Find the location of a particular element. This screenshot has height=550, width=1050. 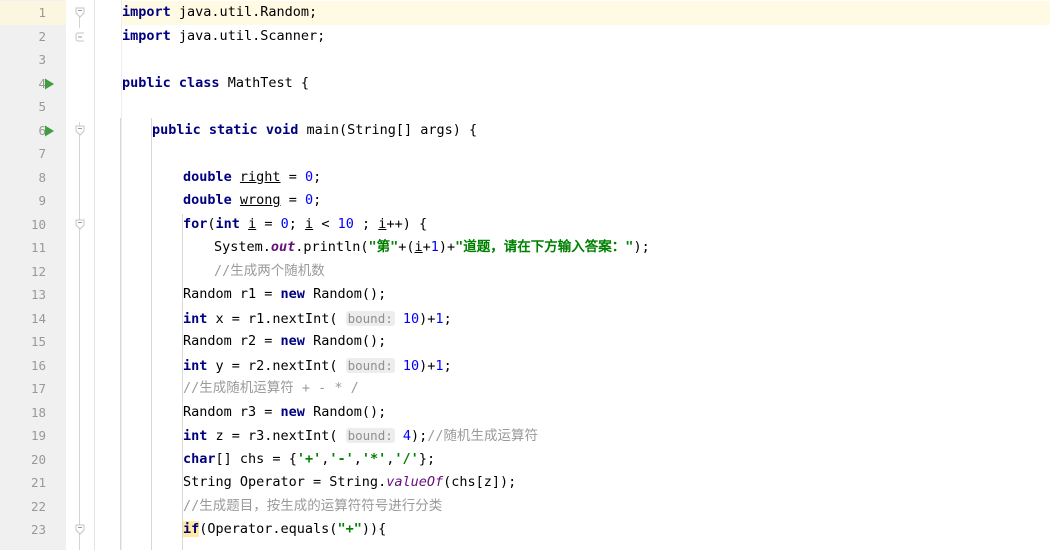

code-text: double right = 0; is located at coordinates (252, 176).